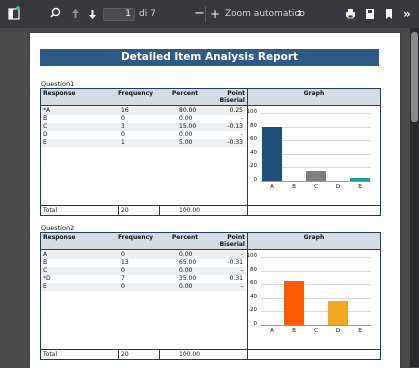 This screenshot has height=368, width=419. I want to click on point-biserial-cell: -0.13, so click(235, 126).